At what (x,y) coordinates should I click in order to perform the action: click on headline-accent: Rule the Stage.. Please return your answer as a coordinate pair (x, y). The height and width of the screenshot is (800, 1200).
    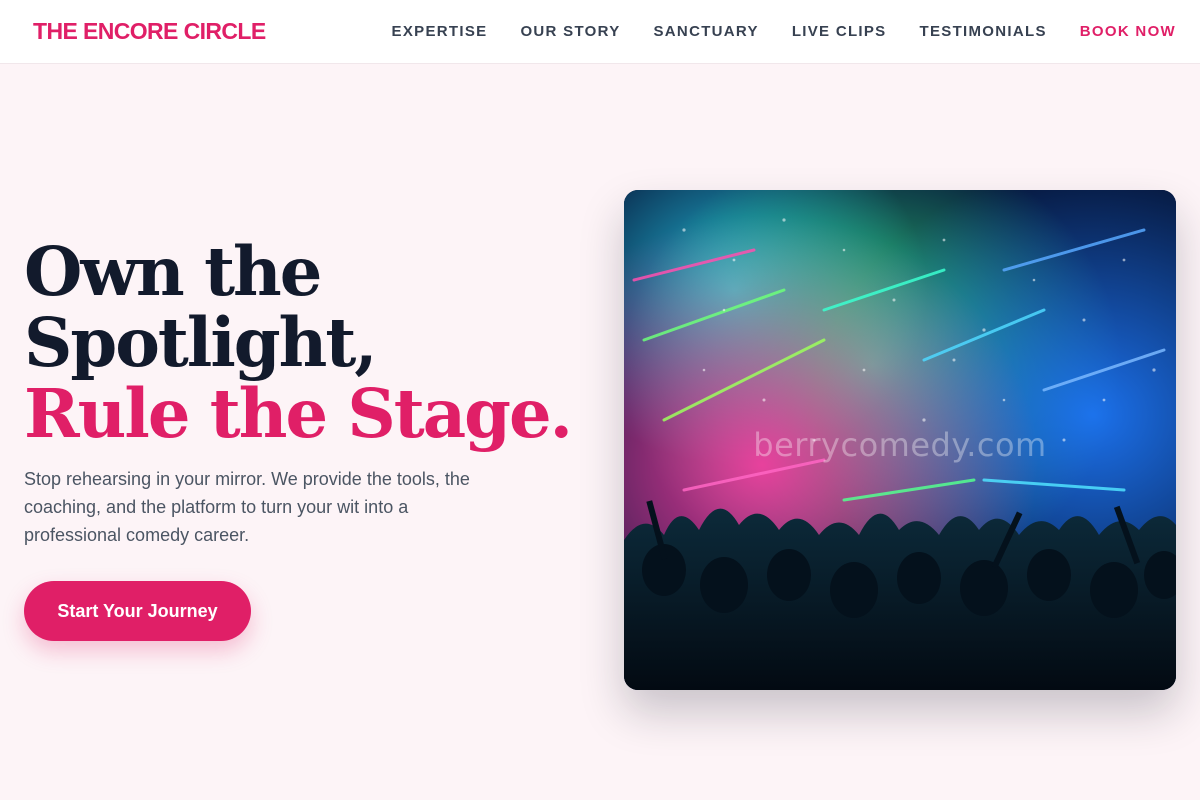
    Looking at the image, I should click on (298, 413).